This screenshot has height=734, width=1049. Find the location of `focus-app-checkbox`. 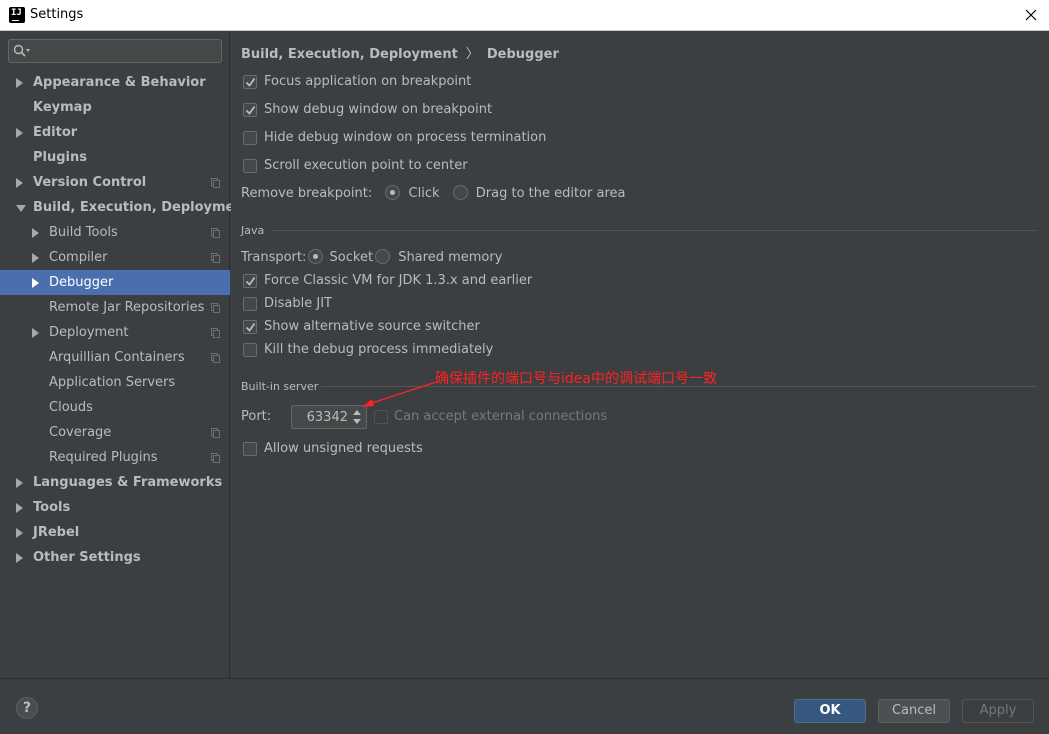

focus-app-checkbox is located at coordinates (250, 82).